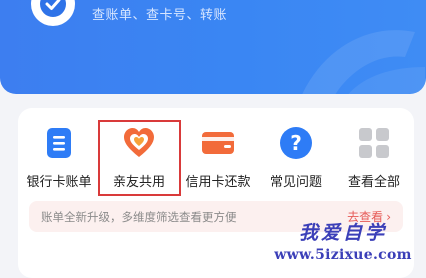  I want to click on check-shield-icon, so click(53, 8).